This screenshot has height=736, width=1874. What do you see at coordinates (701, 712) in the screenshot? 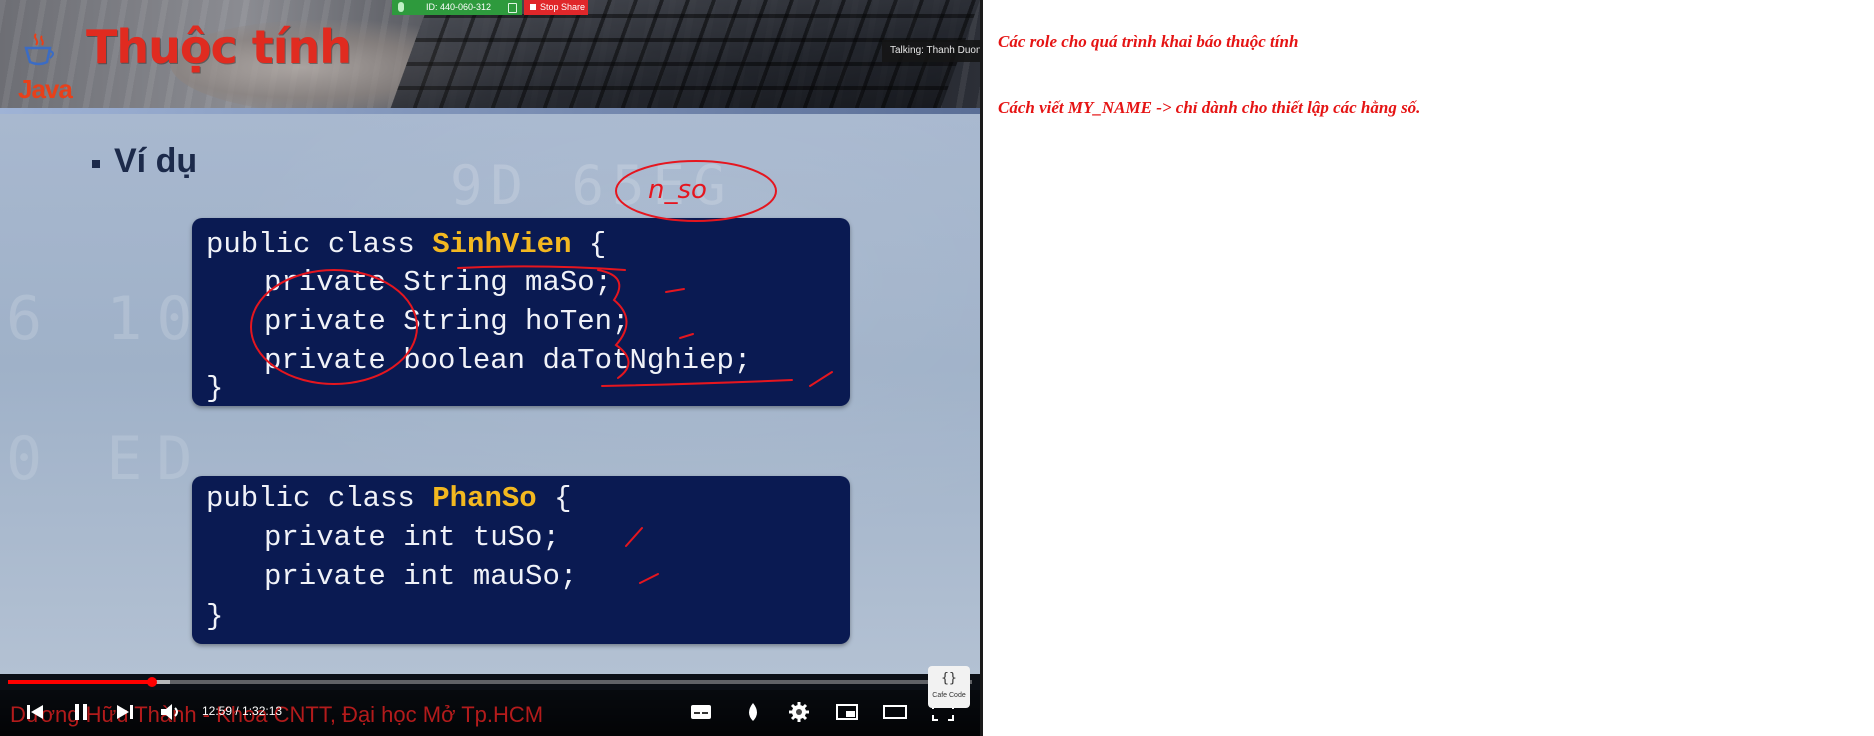
I see `subtitles-icon` at bounding box center [701, 712].